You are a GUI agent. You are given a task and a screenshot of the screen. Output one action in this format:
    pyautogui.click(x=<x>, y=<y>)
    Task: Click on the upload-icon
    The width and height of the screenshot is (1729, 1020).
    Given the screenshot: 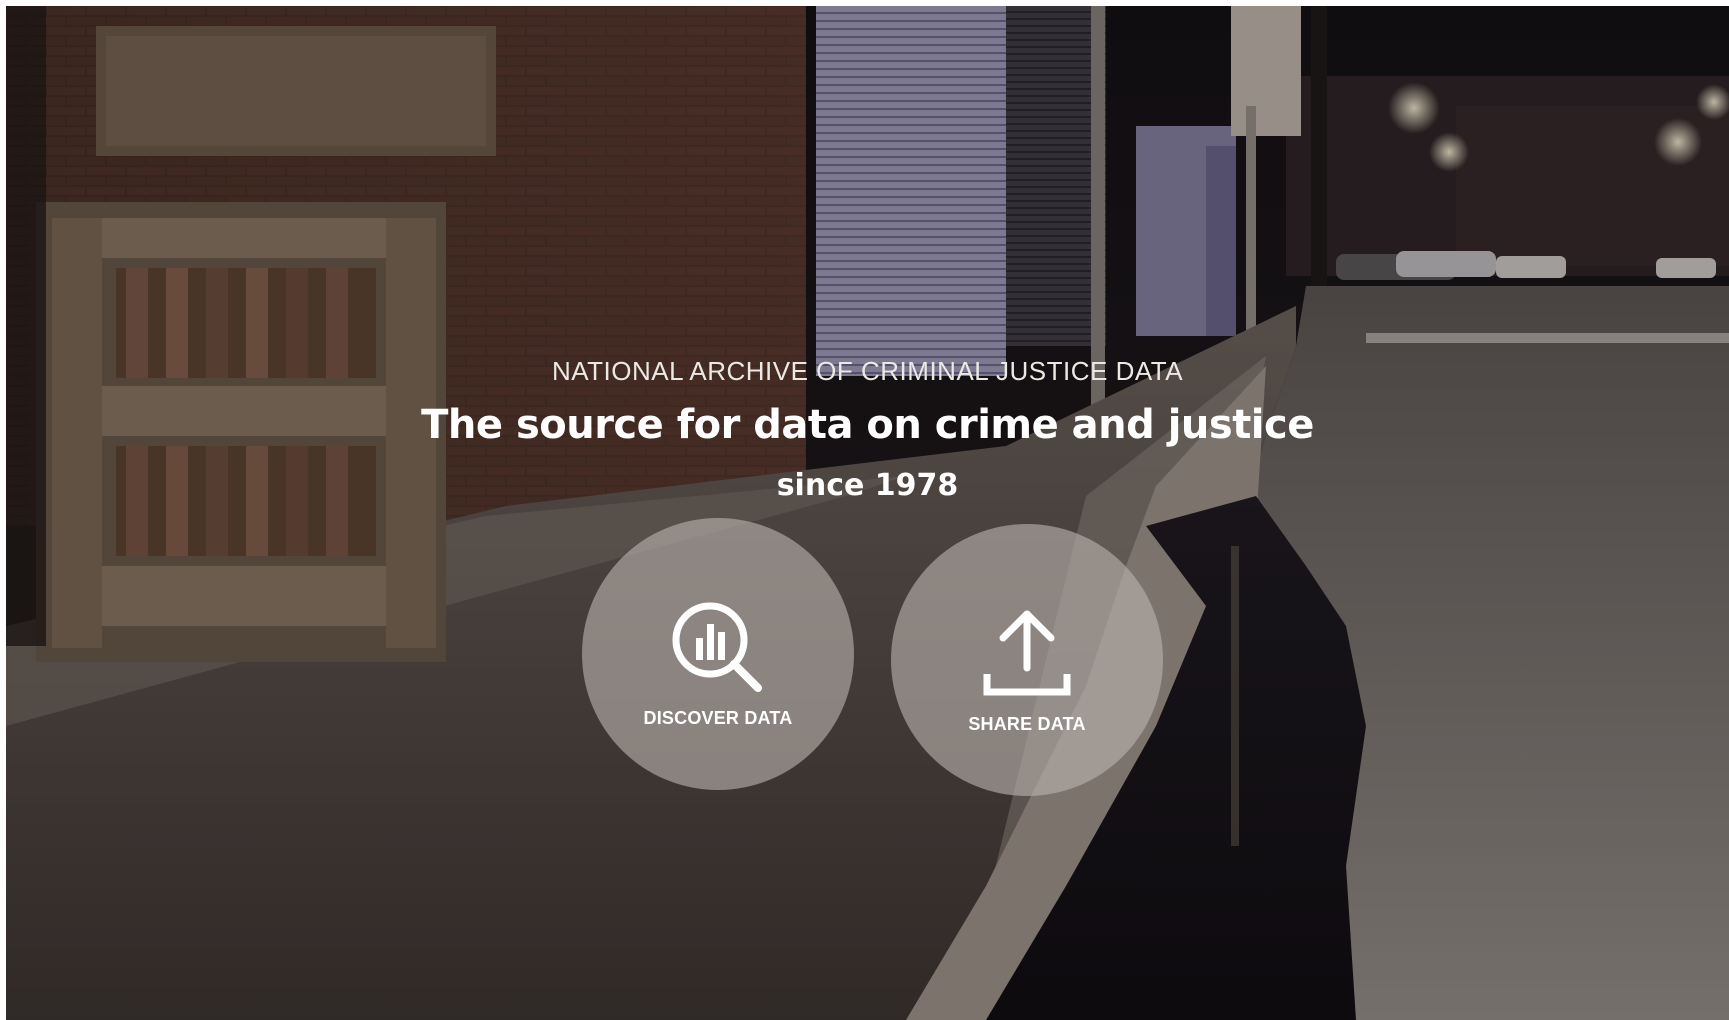 What is the action you would take?
    pyautogui.click(x=1027, y=653)
    